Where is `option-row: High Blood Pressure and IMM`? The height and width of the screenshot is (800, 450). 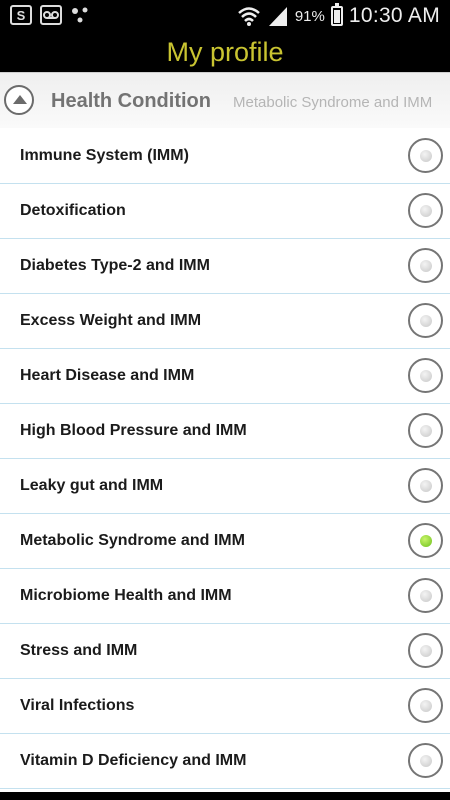
option-row: High Blood Pressure and IMM is located at coordinates (225, 431).